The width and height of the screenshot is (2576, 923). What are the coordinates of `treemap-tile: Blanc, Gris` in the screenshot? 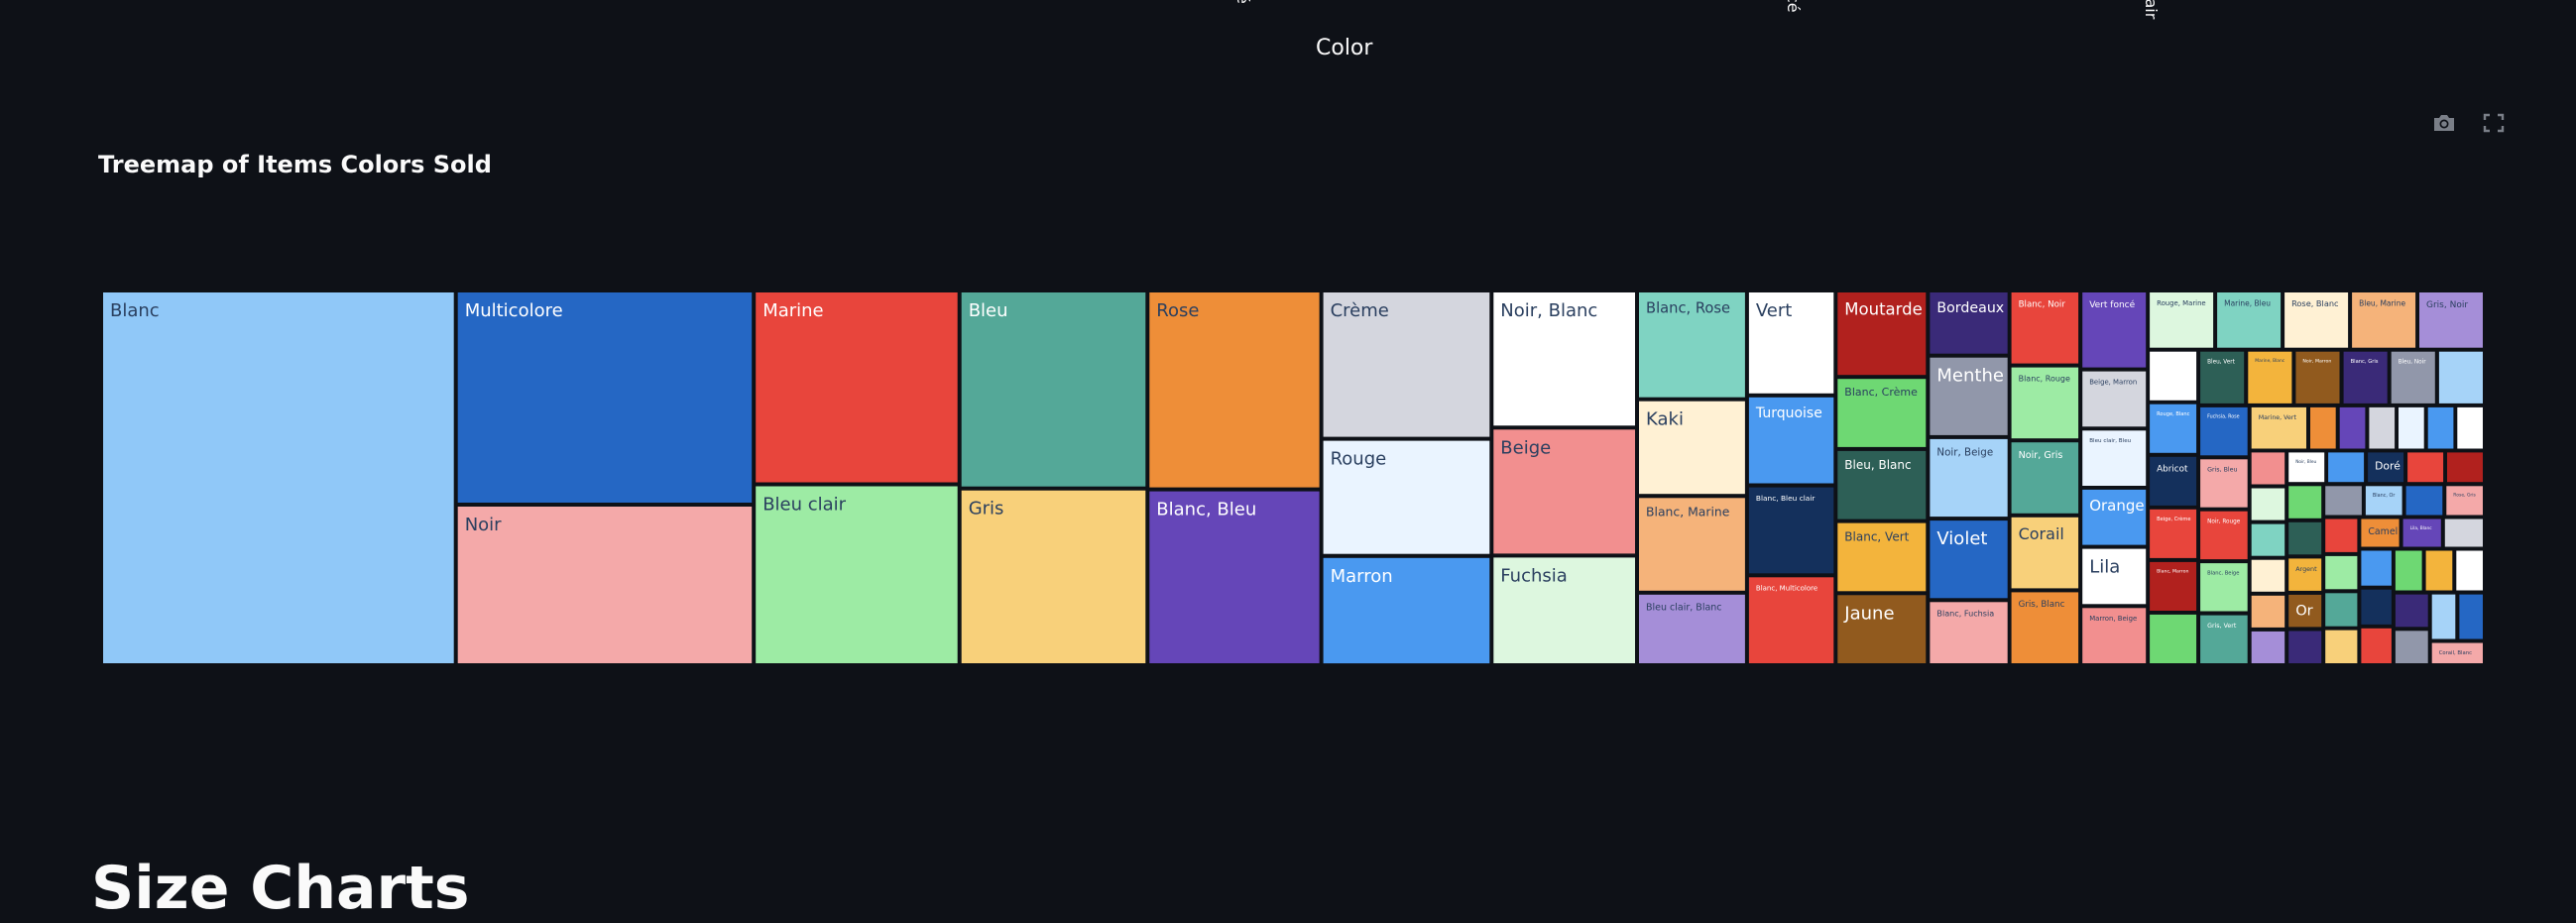 It's located at (2365, 377).